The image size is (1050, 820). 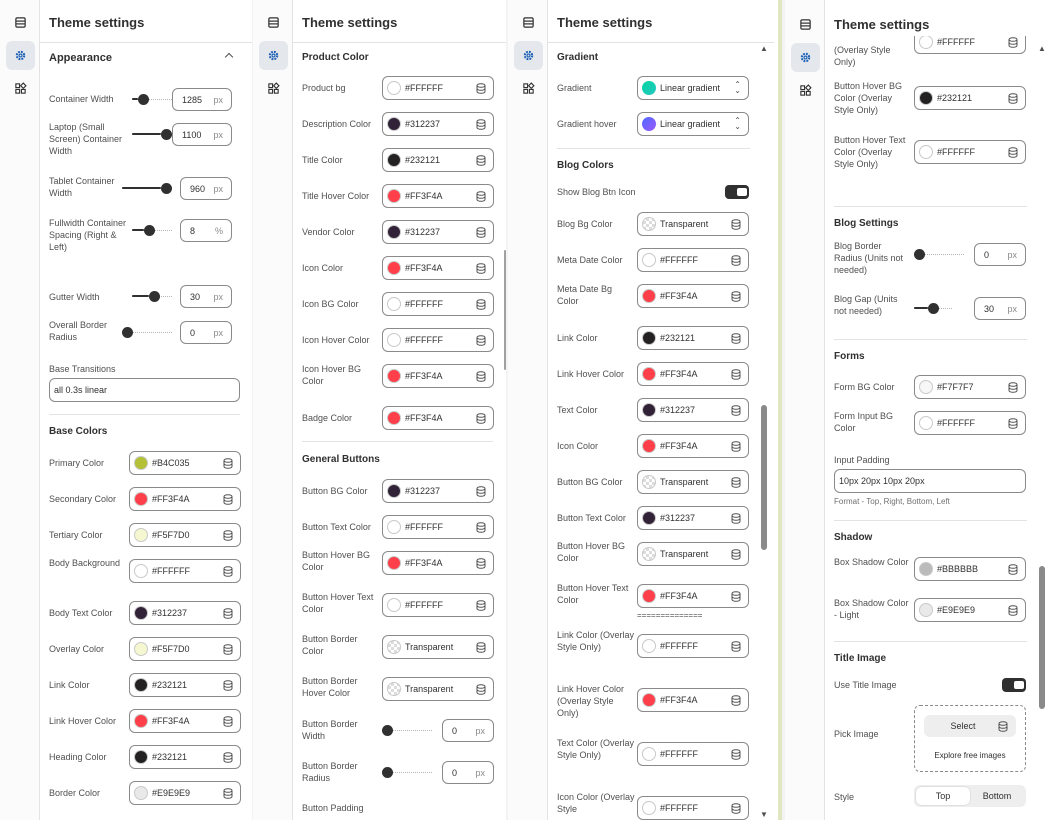 I want to click on chevron-up-icon, so click(x=229, y=57).